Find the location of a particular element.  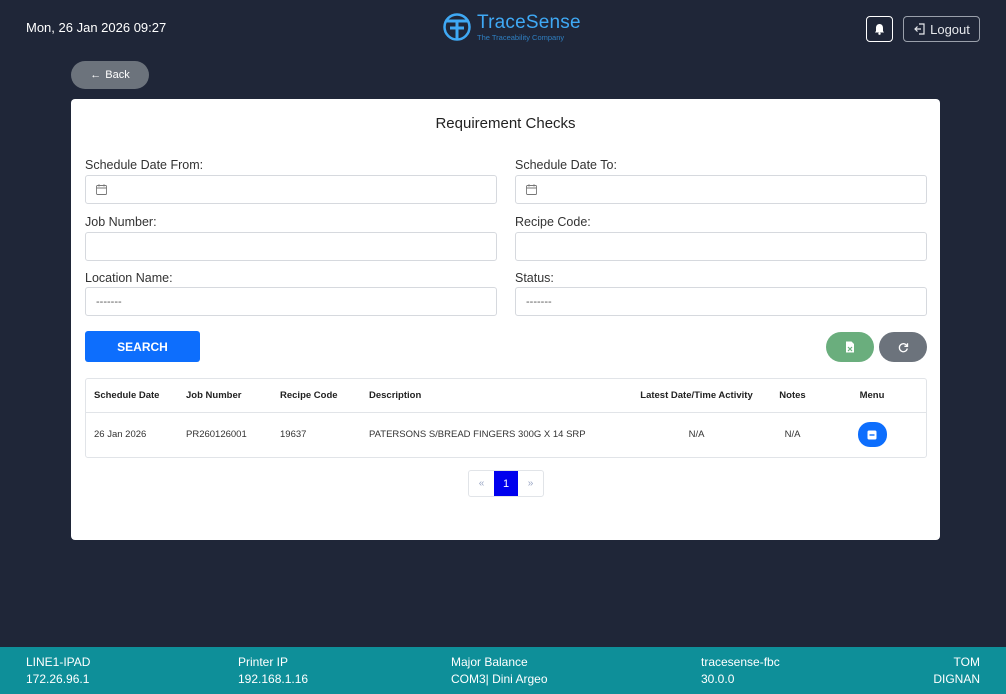

logo-name: TraceSense is located at coordinates (529, 22).